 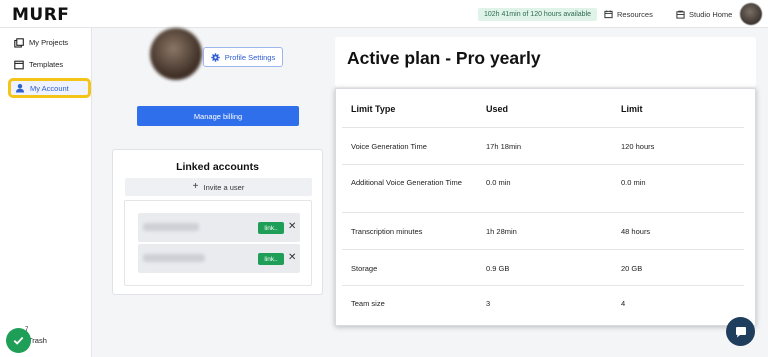 I want to click on limit-type-cell: Additional Voice Generation Time, so click(x=406, y=182).